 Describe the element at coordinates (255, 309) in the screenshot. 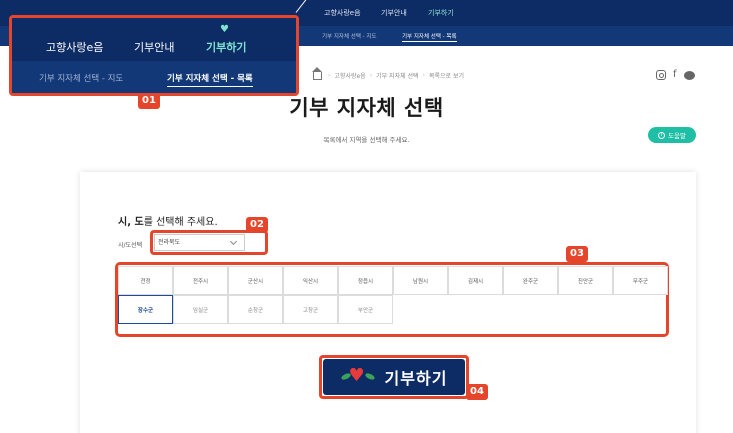

I see `city-option: 순창군` at that location.